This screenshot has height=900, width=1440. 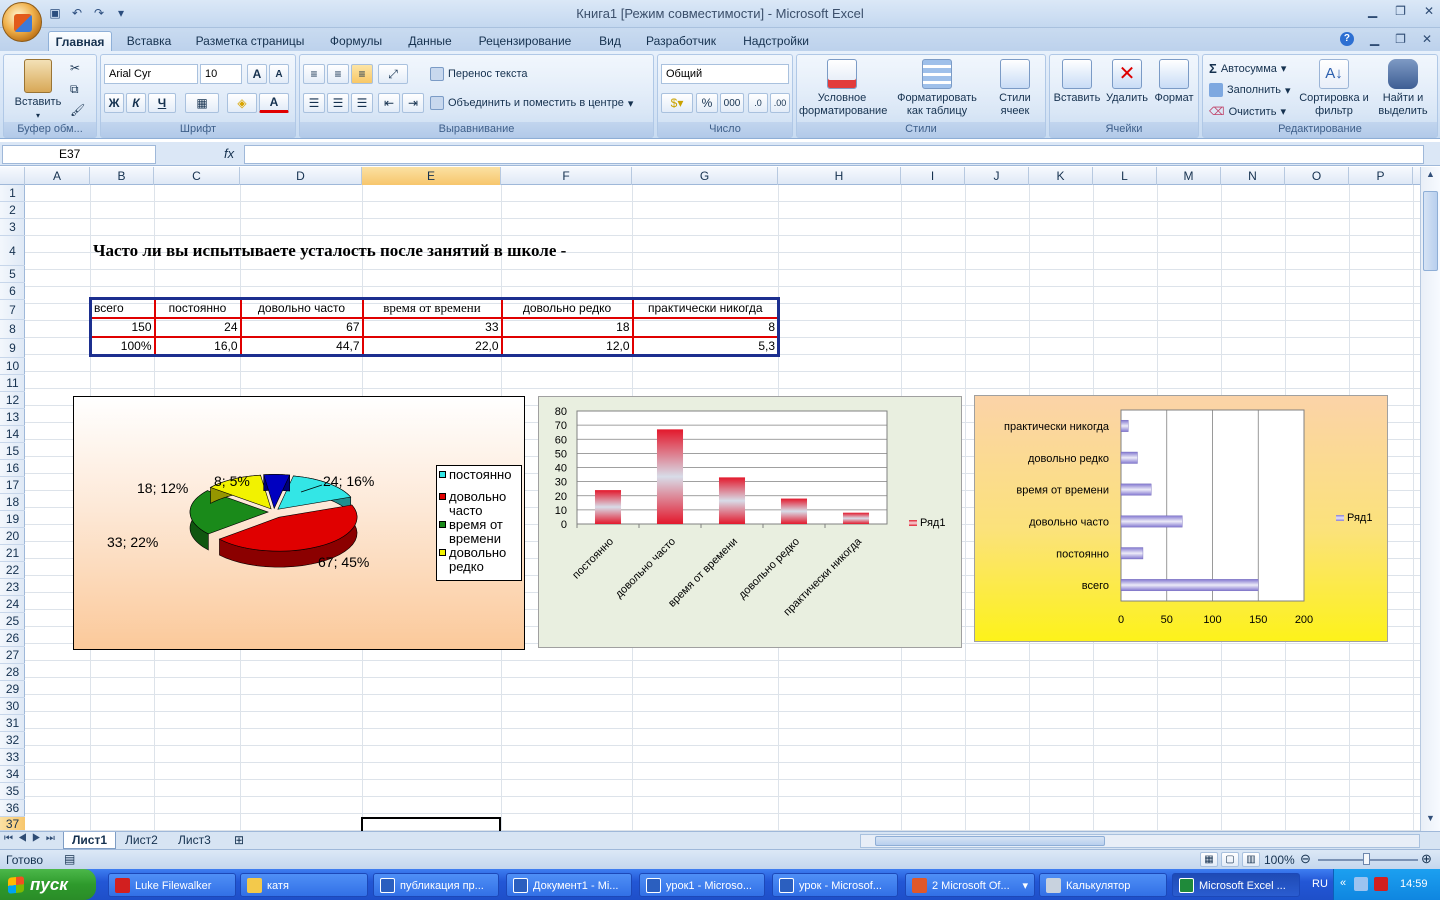 What do you see at coordinates (1251, 859) in the screenshot?
I see `page-break-view-icon: ▥` at bounding box center [1251, 859].